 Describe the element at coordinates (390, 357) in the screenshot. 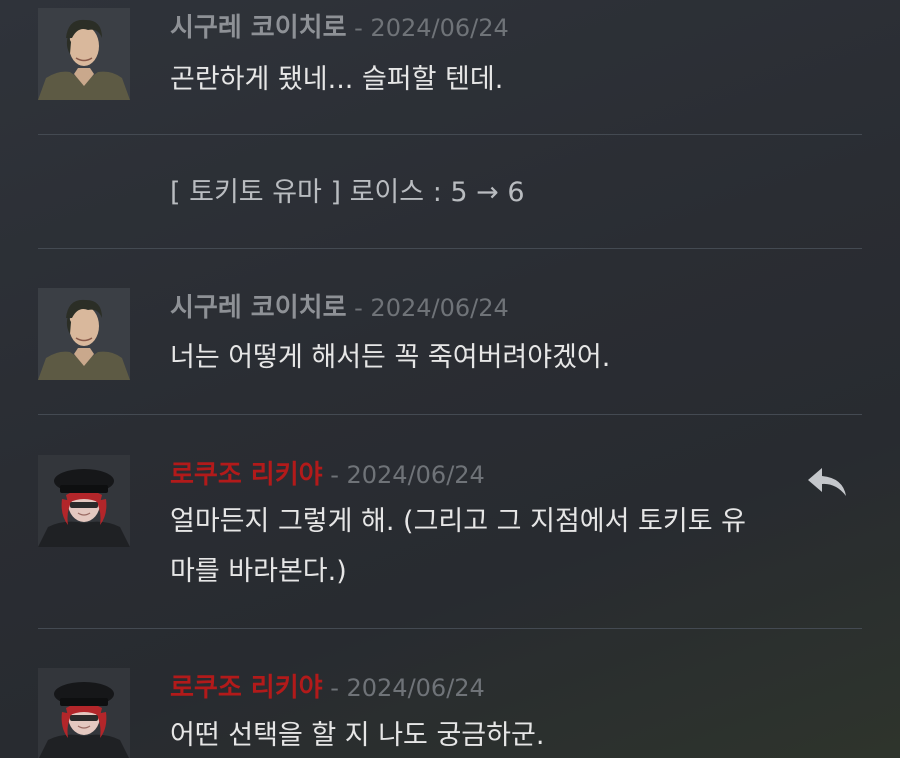

I see `message-text: 너는 어떻게 해서든 꼭 죽여버려야겠어.` at that location.